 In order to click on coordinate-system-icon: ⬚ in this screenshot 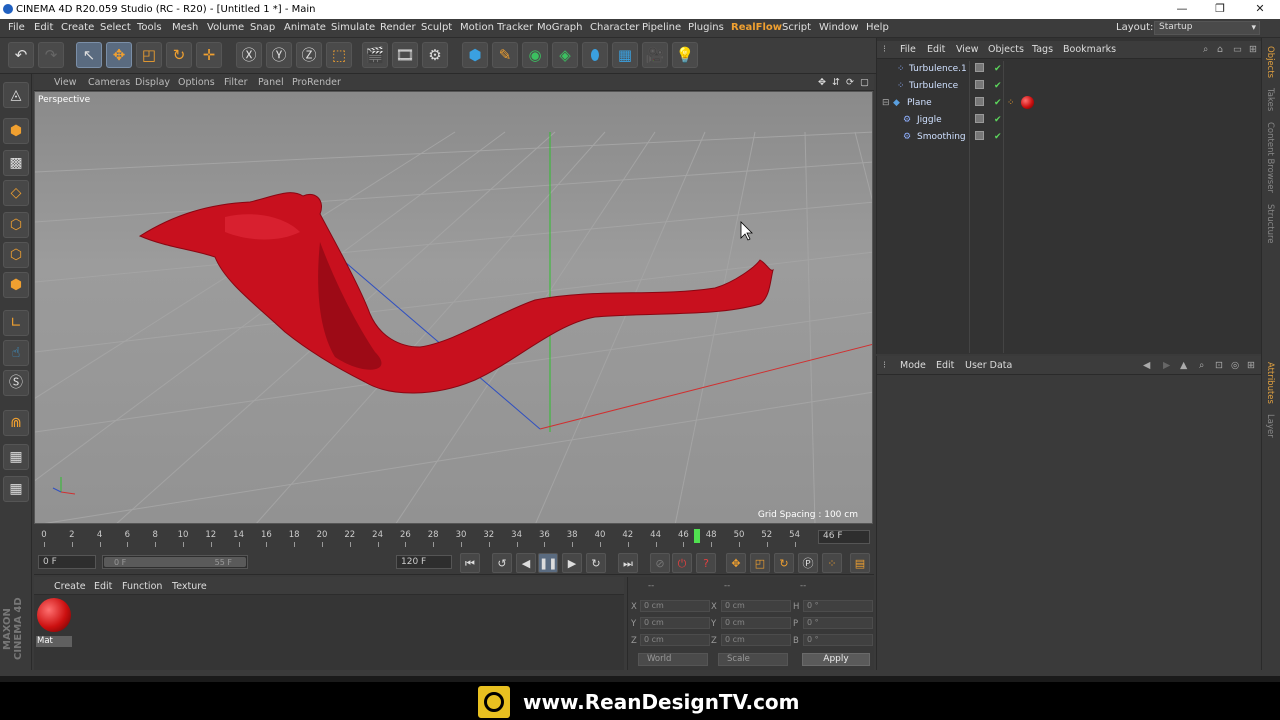, I will do `click(339, 55)`.